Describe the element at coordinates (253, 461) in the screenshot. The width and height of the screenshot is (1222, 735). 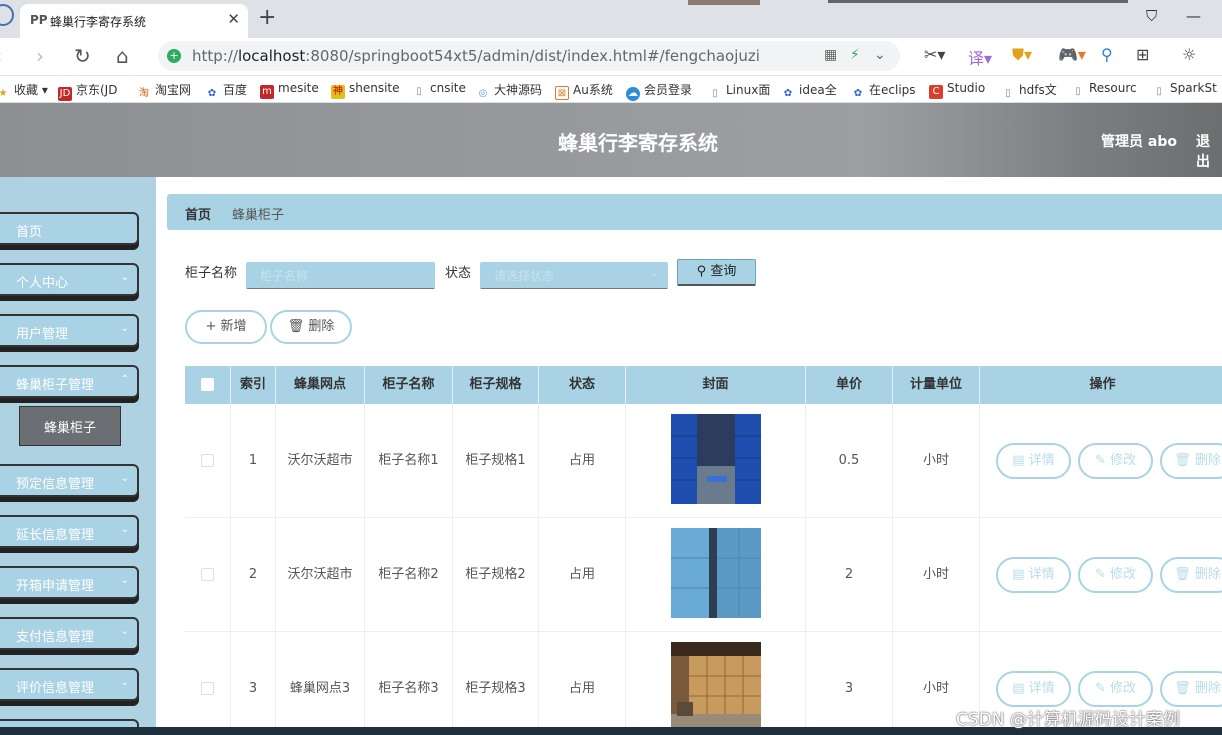
I see `index-cell: 1` at that location.